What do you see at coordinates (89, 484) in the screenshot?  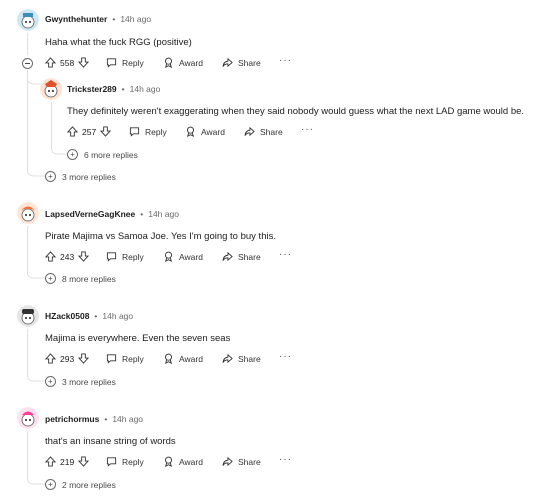 I see `more-replies-label: 2 more replies` at bounding box center [89, 484].